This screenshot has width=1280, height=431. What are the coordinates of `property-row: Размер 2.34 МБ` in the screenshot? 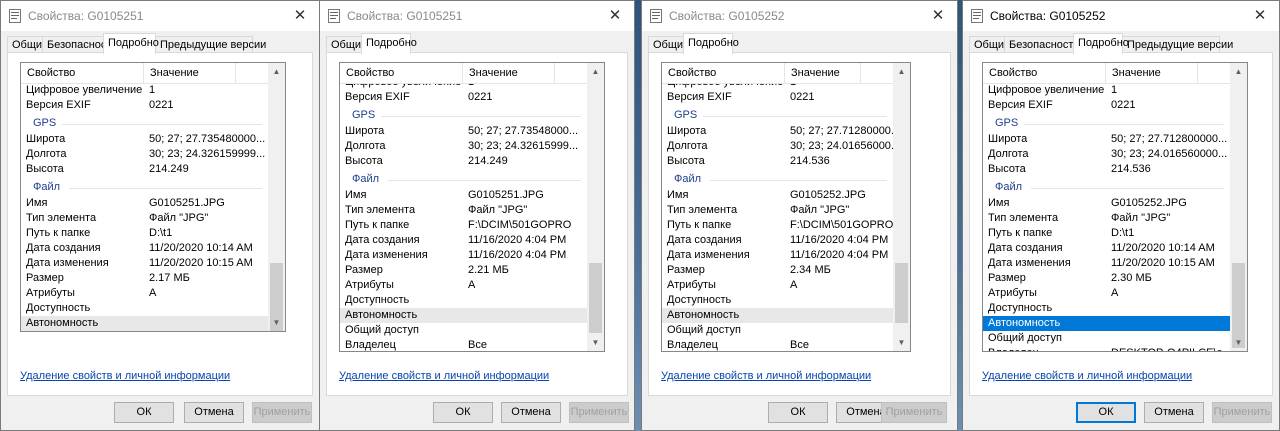 It's located at (777, 270).